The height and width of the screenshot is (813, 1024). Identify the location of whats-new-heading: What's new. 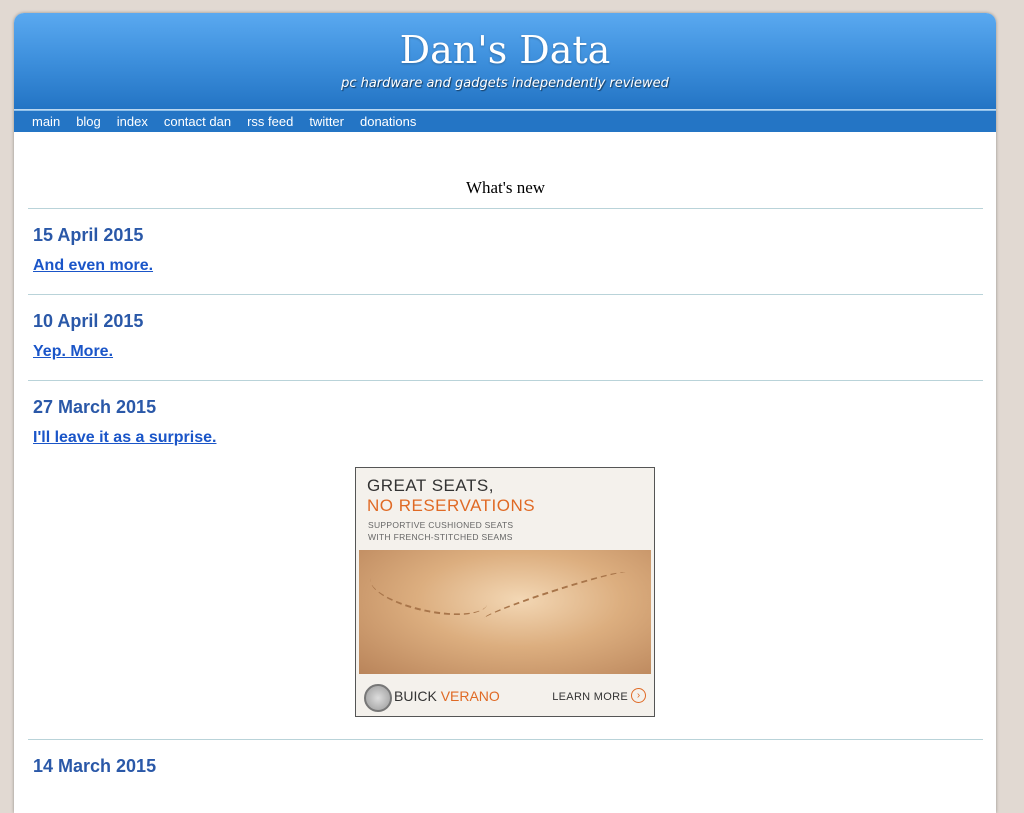
(505, 193).